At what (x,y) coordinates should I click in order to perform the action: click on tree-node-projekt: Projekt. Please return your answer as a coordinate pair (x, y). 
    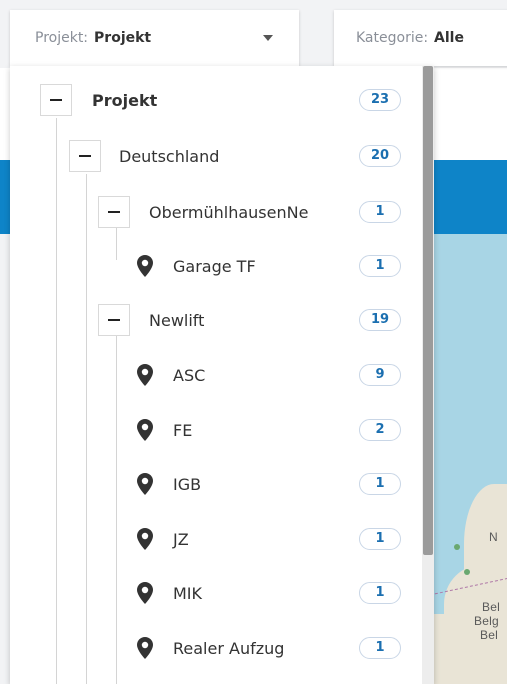
    Looking at the image, I should click on (98, 100).